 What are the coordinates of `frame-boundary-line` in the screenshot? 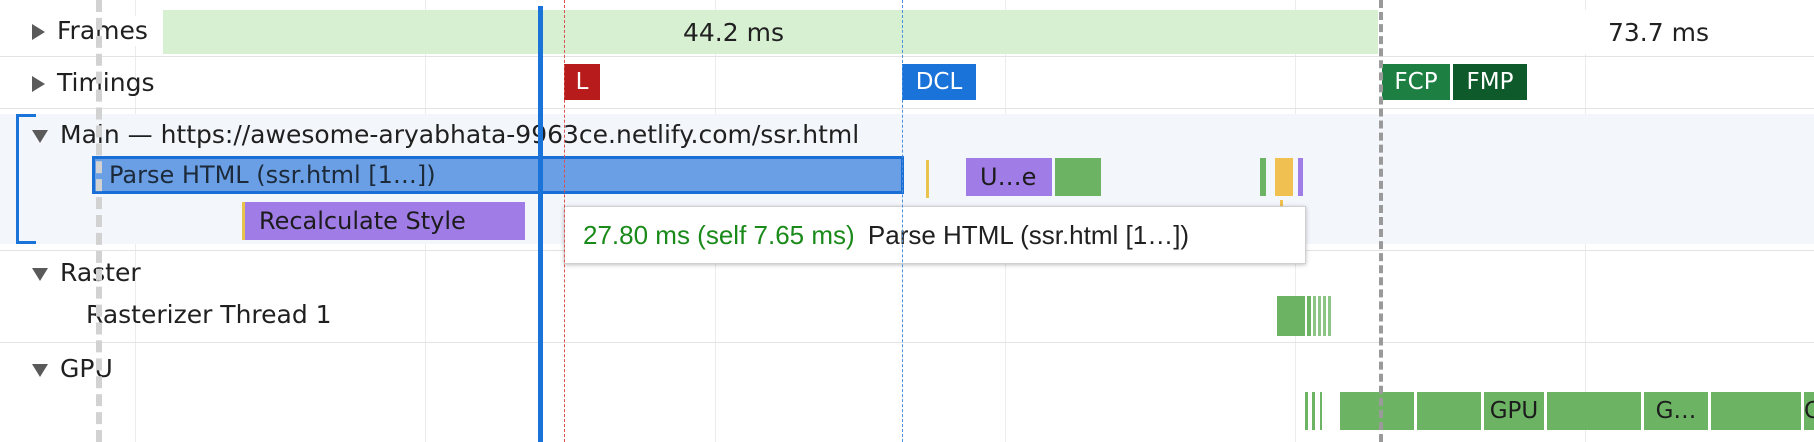 It's located at (1381, 221).